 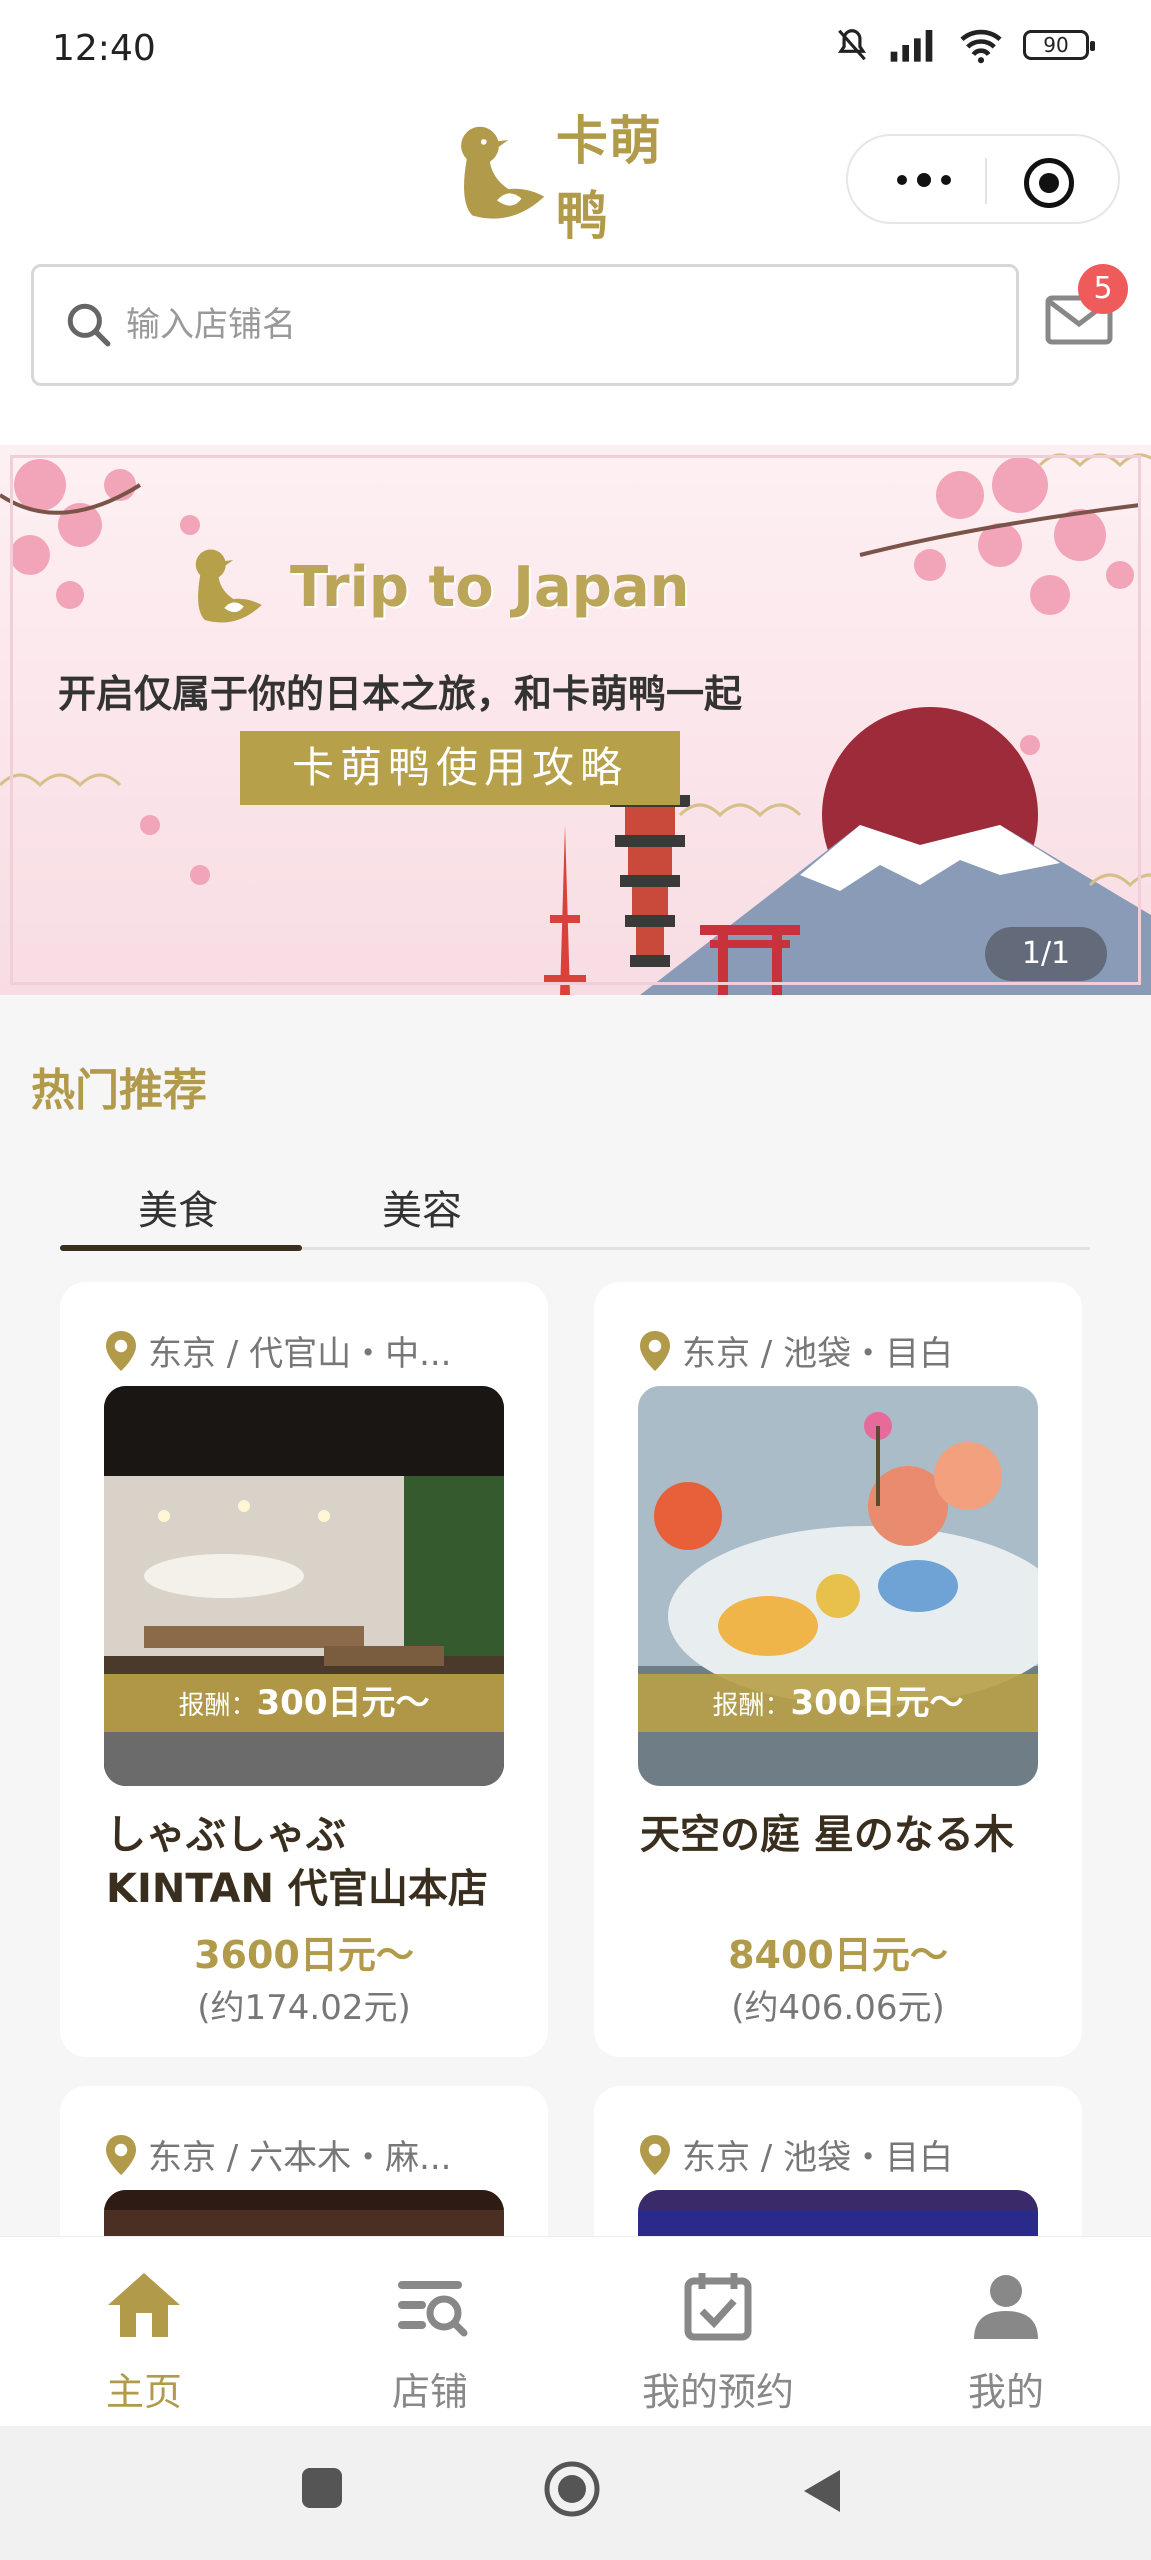 What do you see at coordinates (430, 2340) in the screenshot?
I see `nav-stores: 店铺` at bounding box center [430, 2340].